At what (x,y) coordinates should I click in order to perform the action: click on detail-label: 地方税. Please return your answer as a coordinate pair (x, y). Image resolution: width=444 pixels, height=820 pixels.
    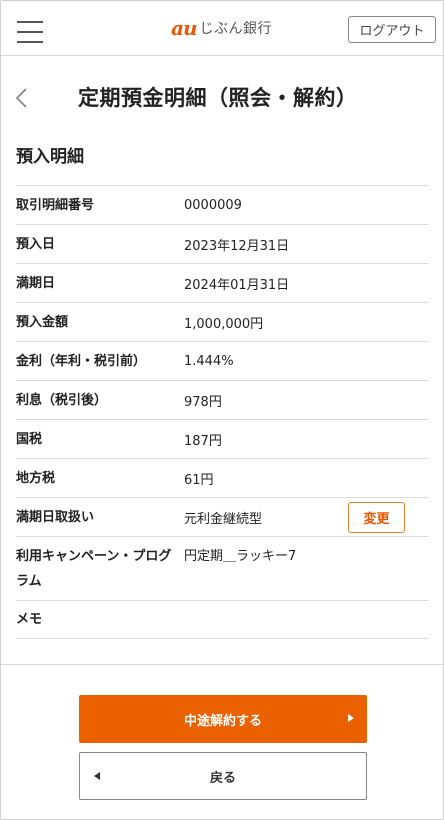
    Looking at the image, I should click on (36, 478).